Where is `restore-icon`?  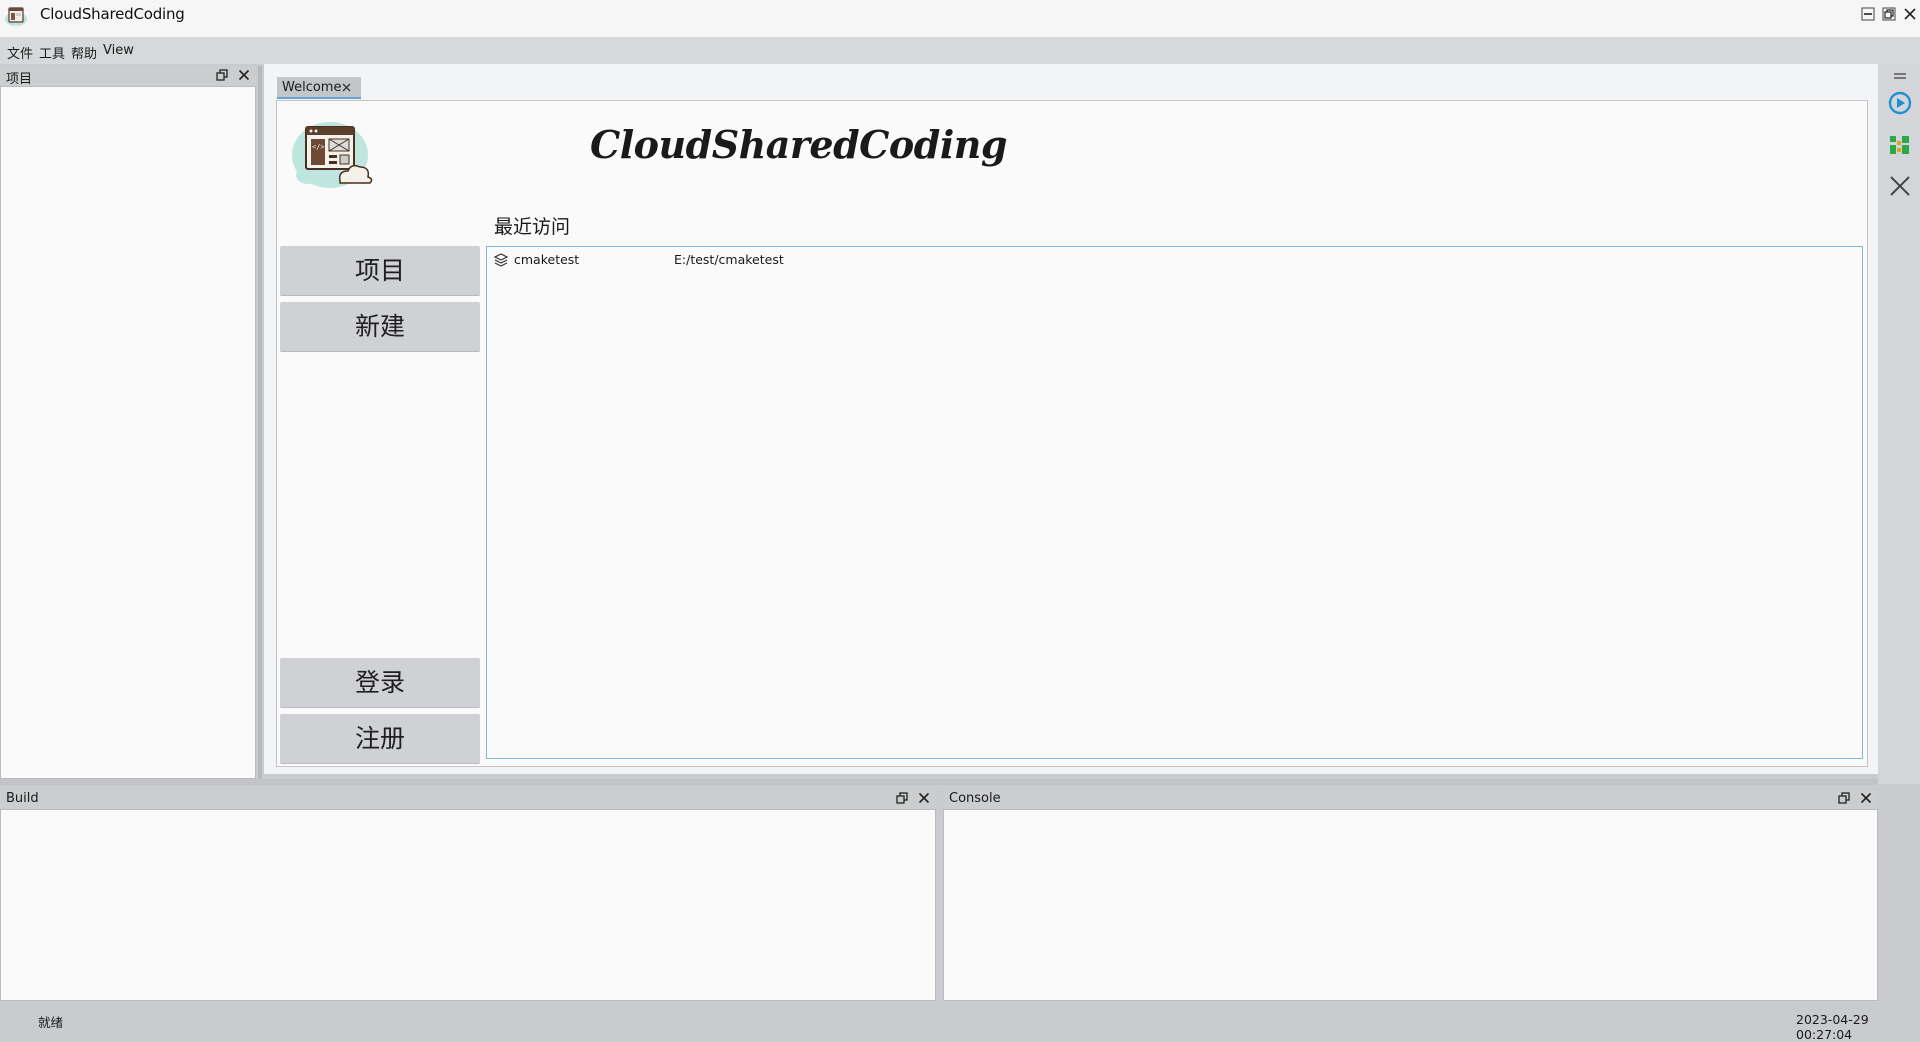 restore-icon is located at coordinates (1889, 14).